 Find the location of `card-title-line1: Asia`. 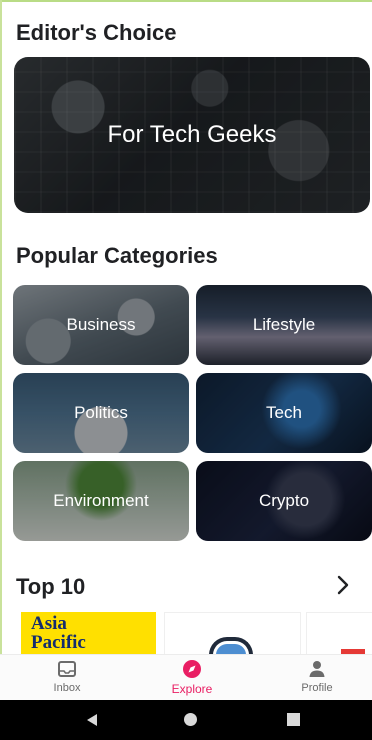

card-title-line1: Asia is located at coordinates (49, 623).